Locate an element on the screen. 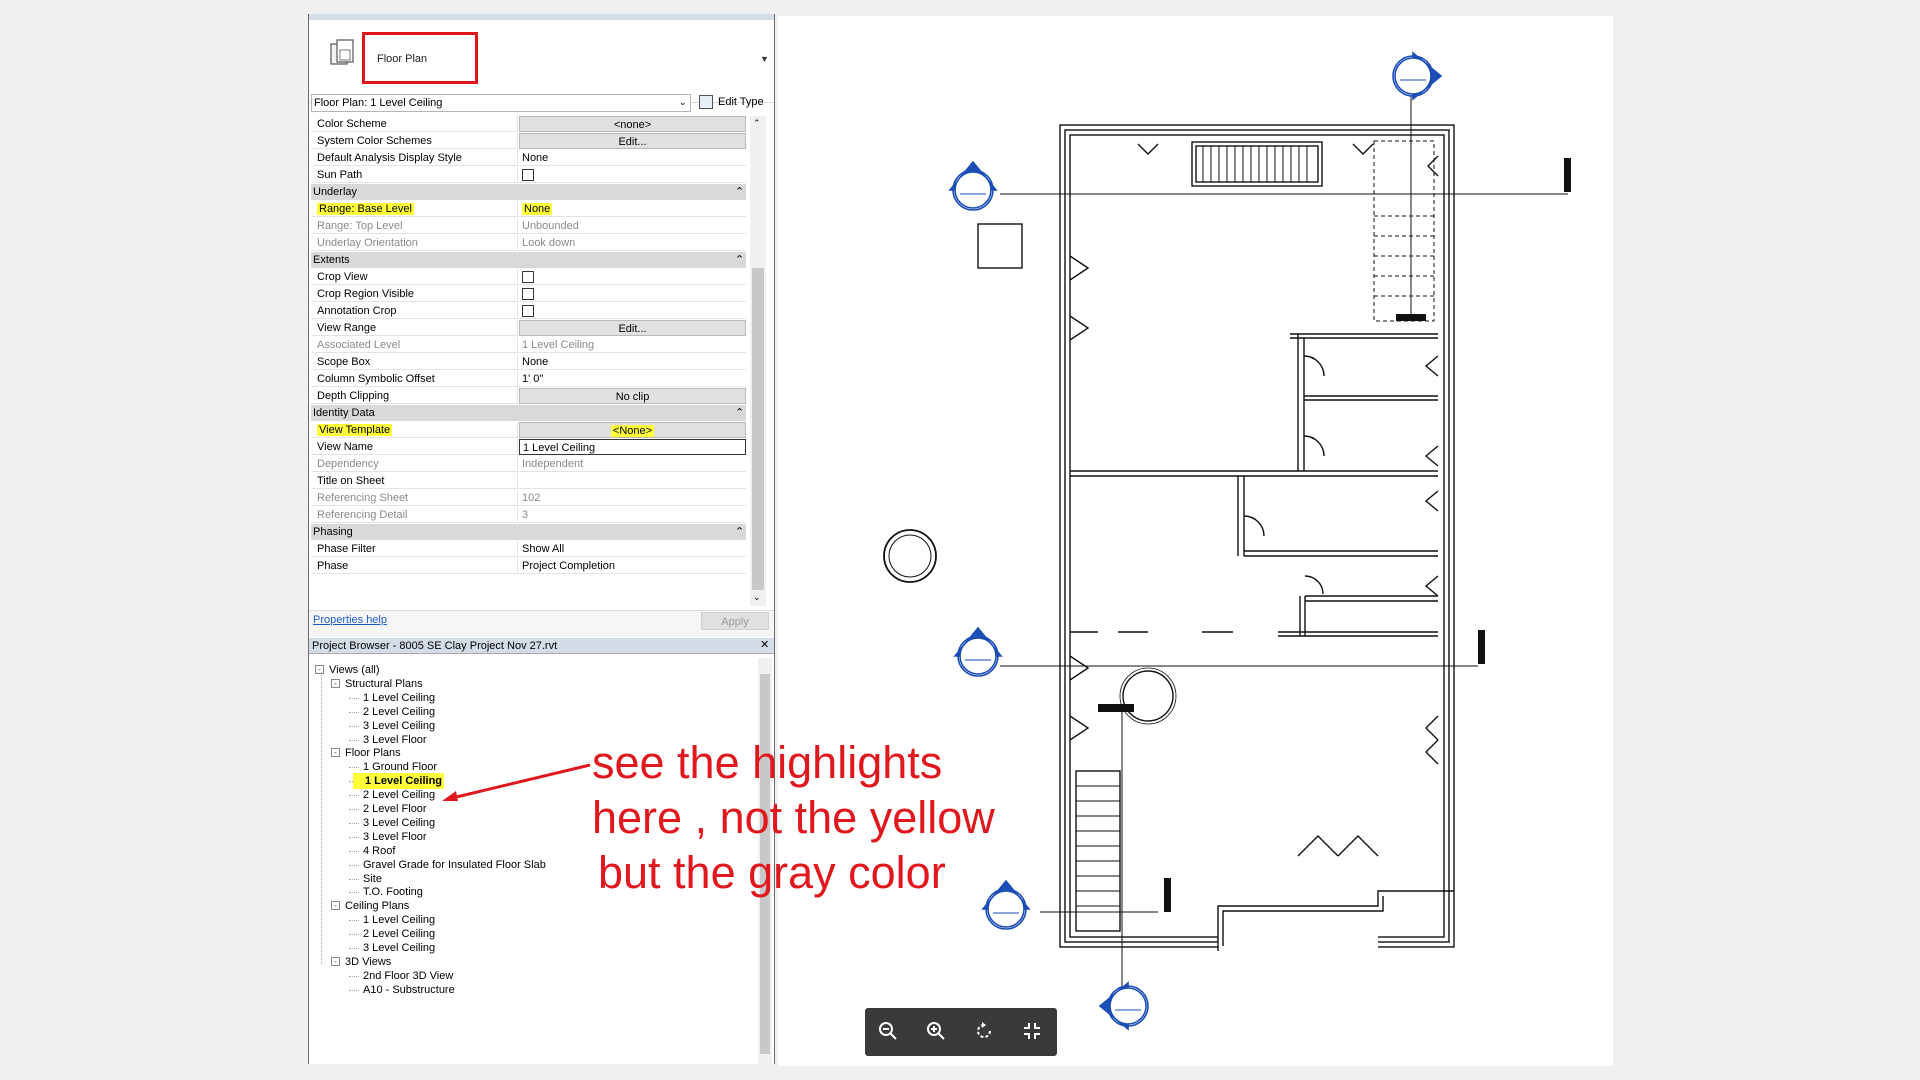  property-label-text: Phase is located at coordinates (333, 566).